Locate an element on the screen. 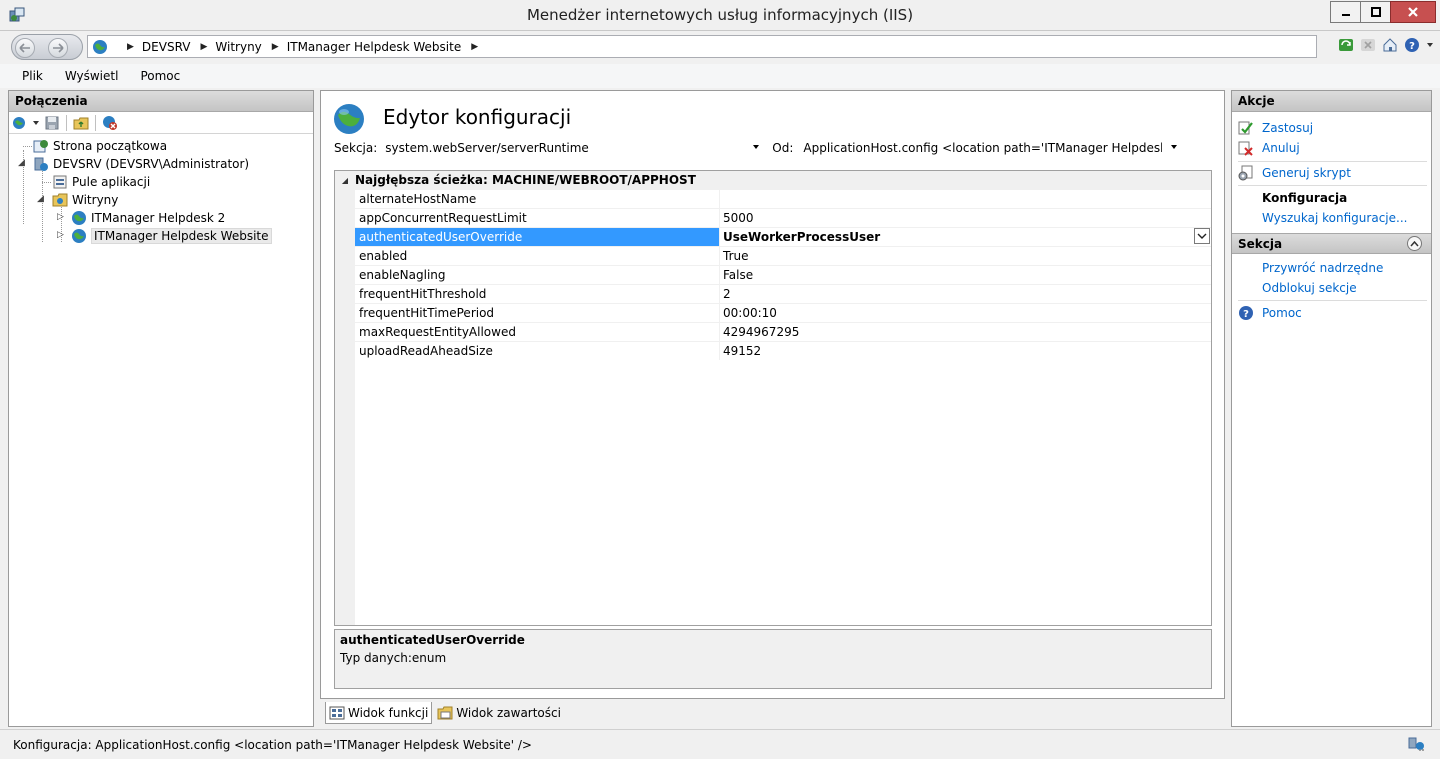 The image size is (1440, 759). property-value: False is located at coordinates (965, 275).